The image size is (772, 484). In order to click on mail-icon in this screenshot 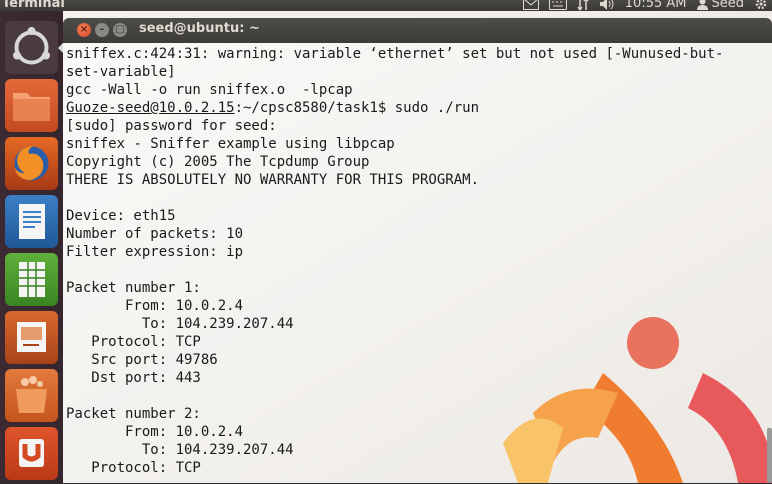, I will do `click(530, 5)`.